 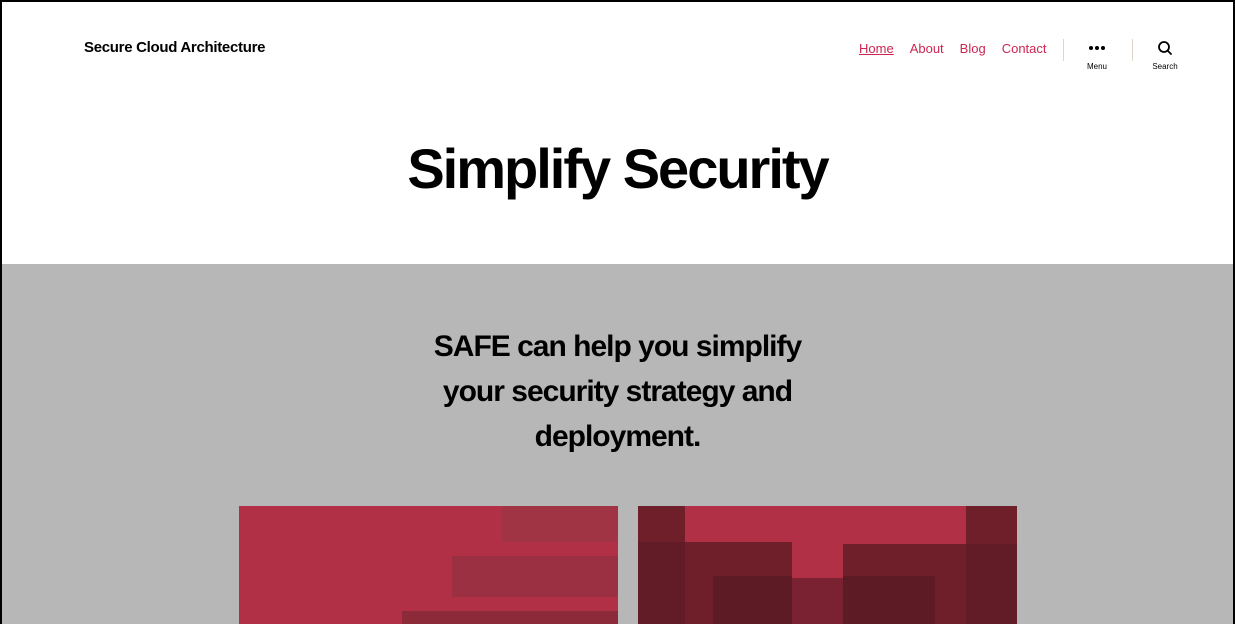 I want to click on feature-image-left, so click(x=428, y=565).